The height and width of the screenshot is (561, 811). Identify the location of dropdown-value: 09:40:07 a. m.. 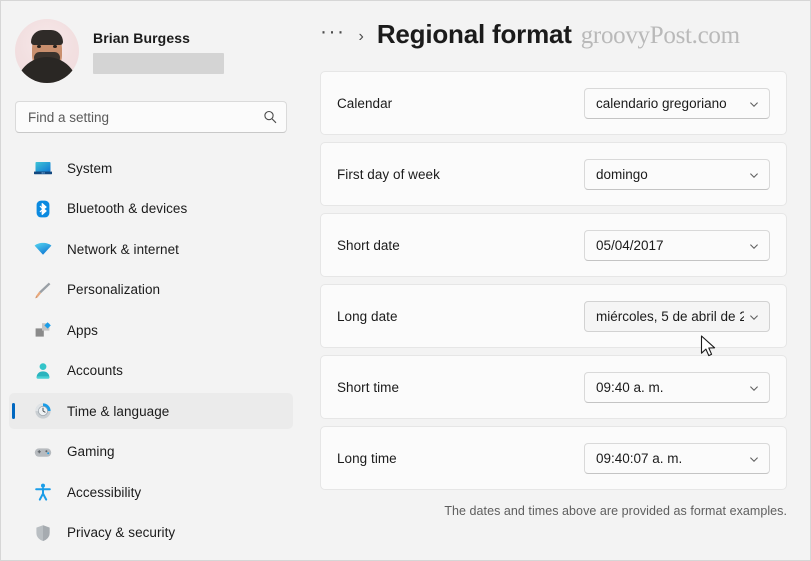
(639, 458).